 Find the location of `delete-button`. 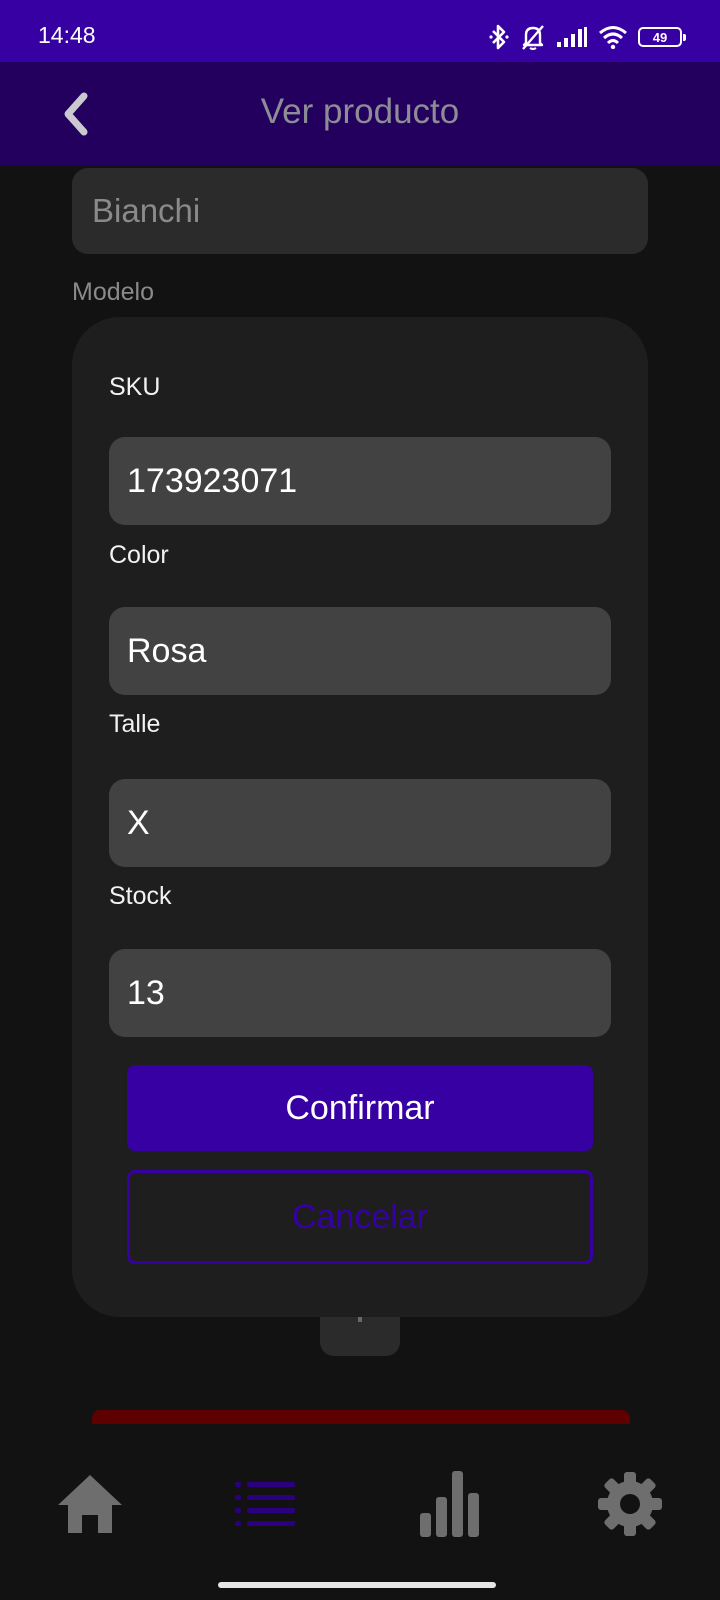

delete-button is located at coordinates (361, 1417).